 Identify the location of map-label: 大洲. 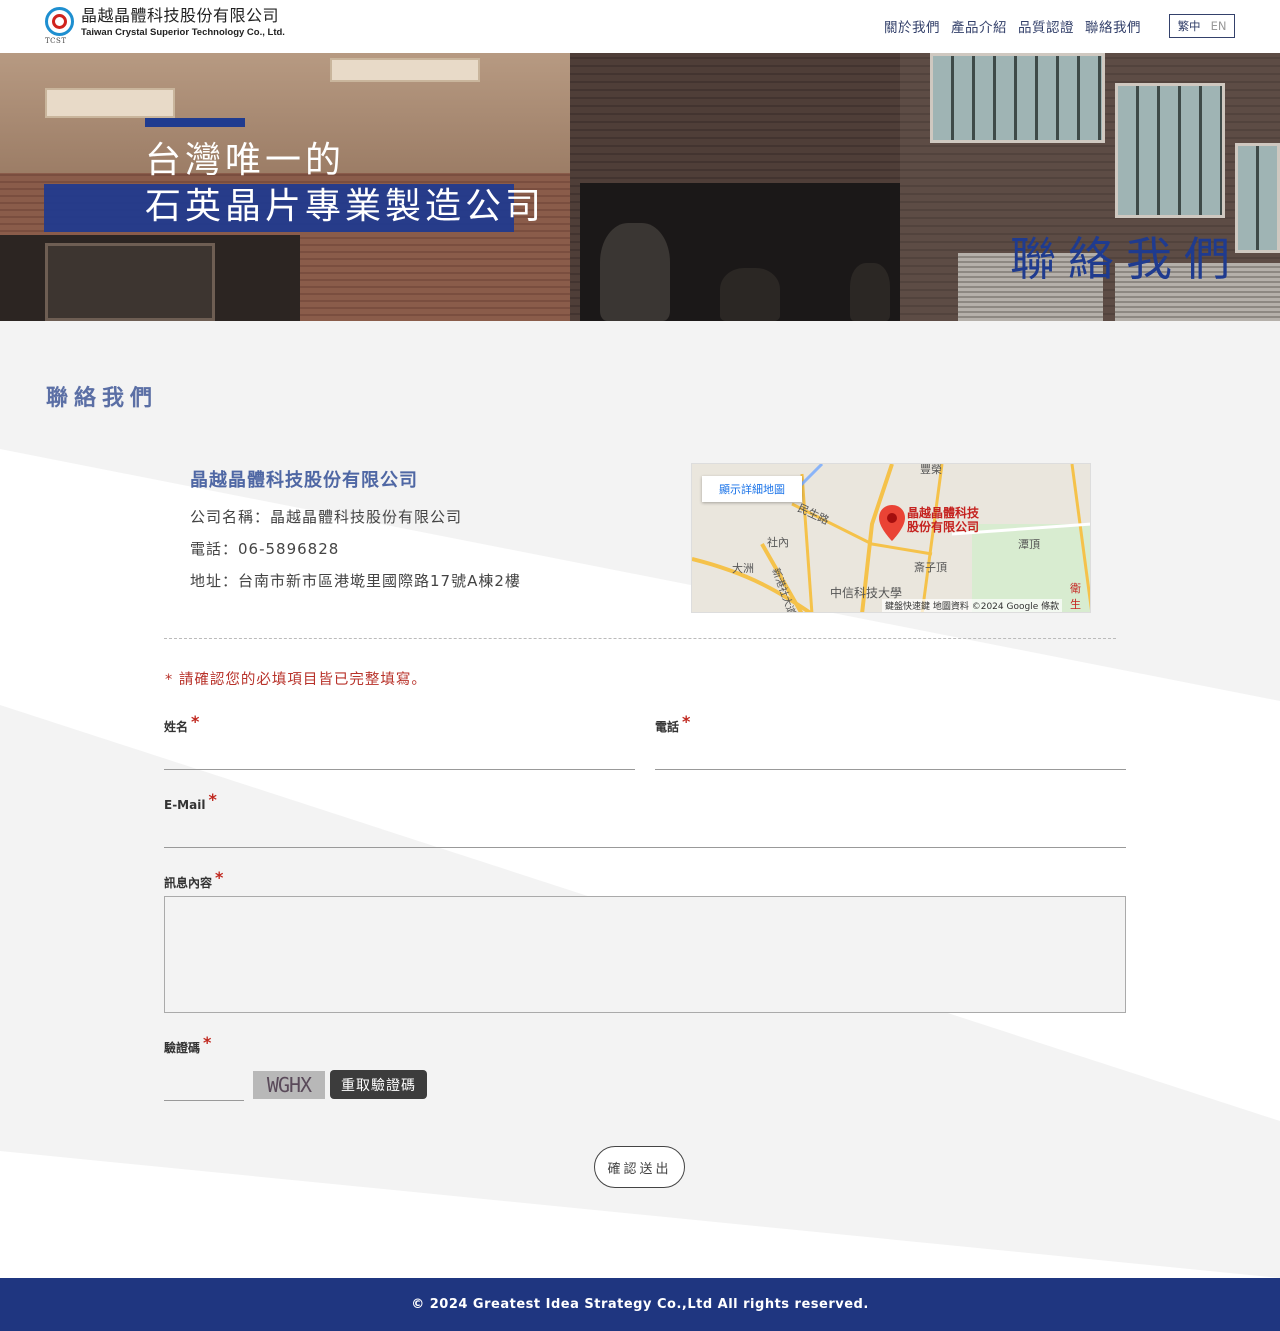
(743, 568).